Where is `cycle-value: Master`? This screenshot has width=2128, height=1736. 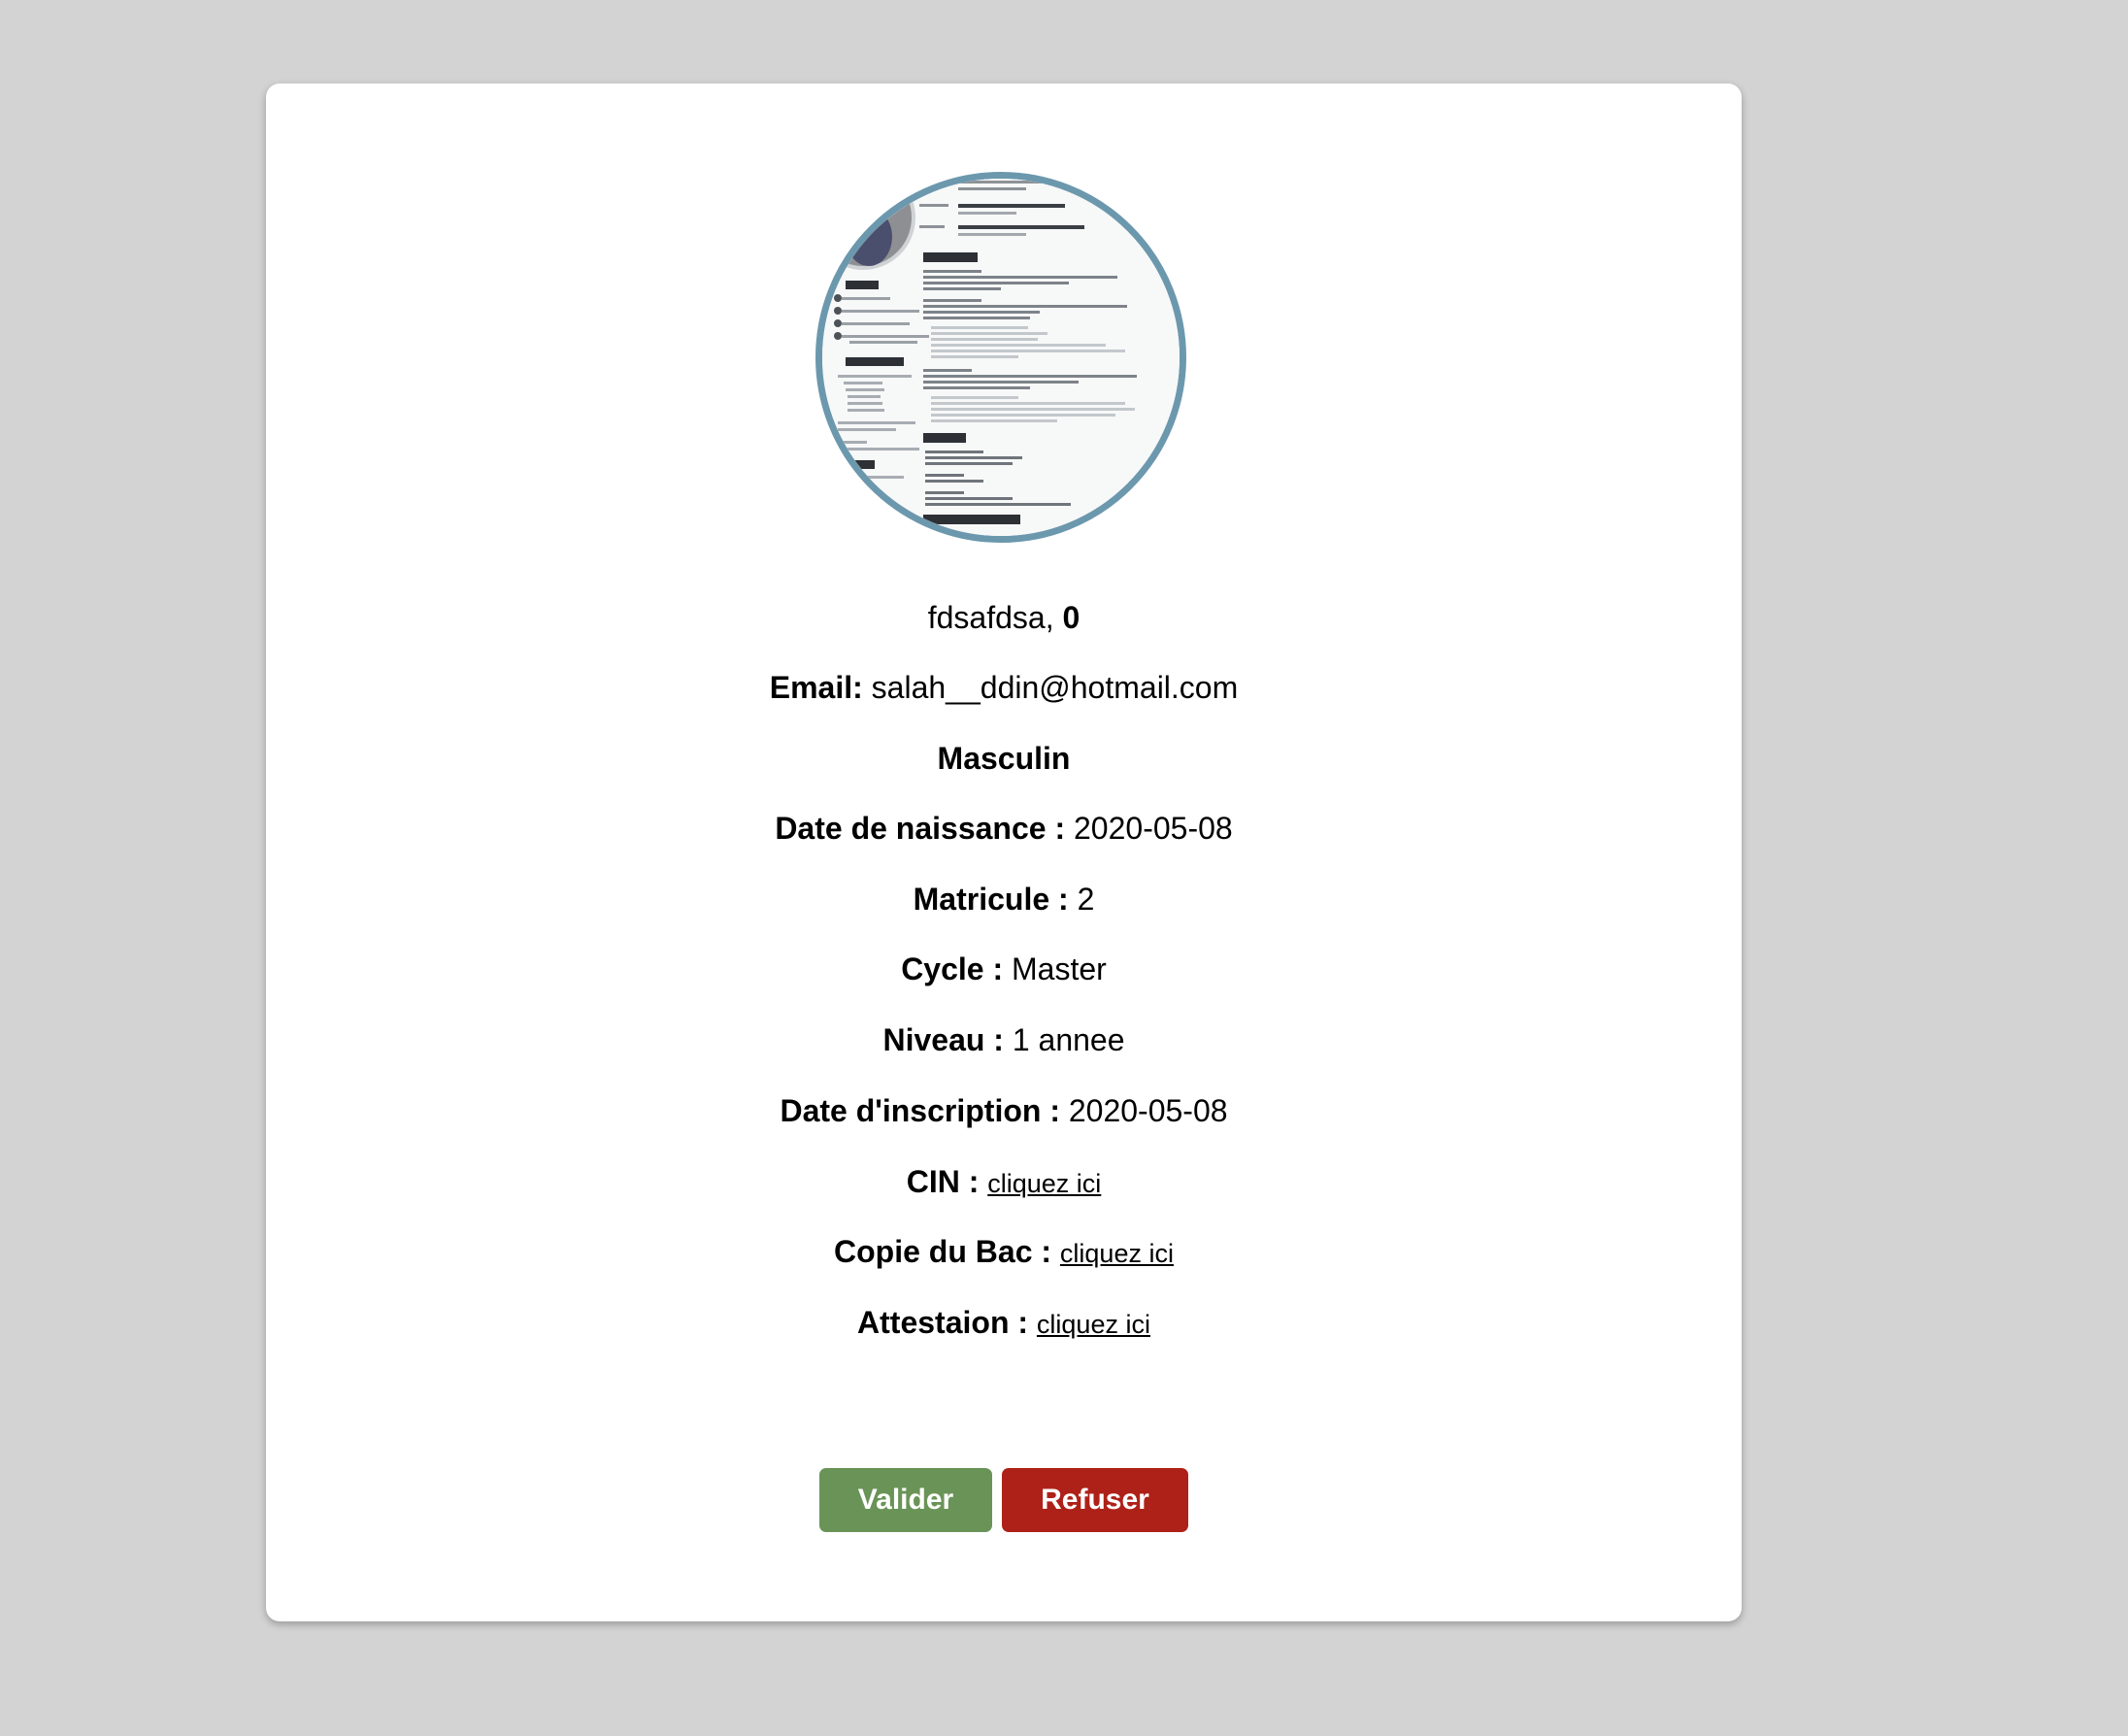 cycle-value: Master is located at coordinates (1059, 968).